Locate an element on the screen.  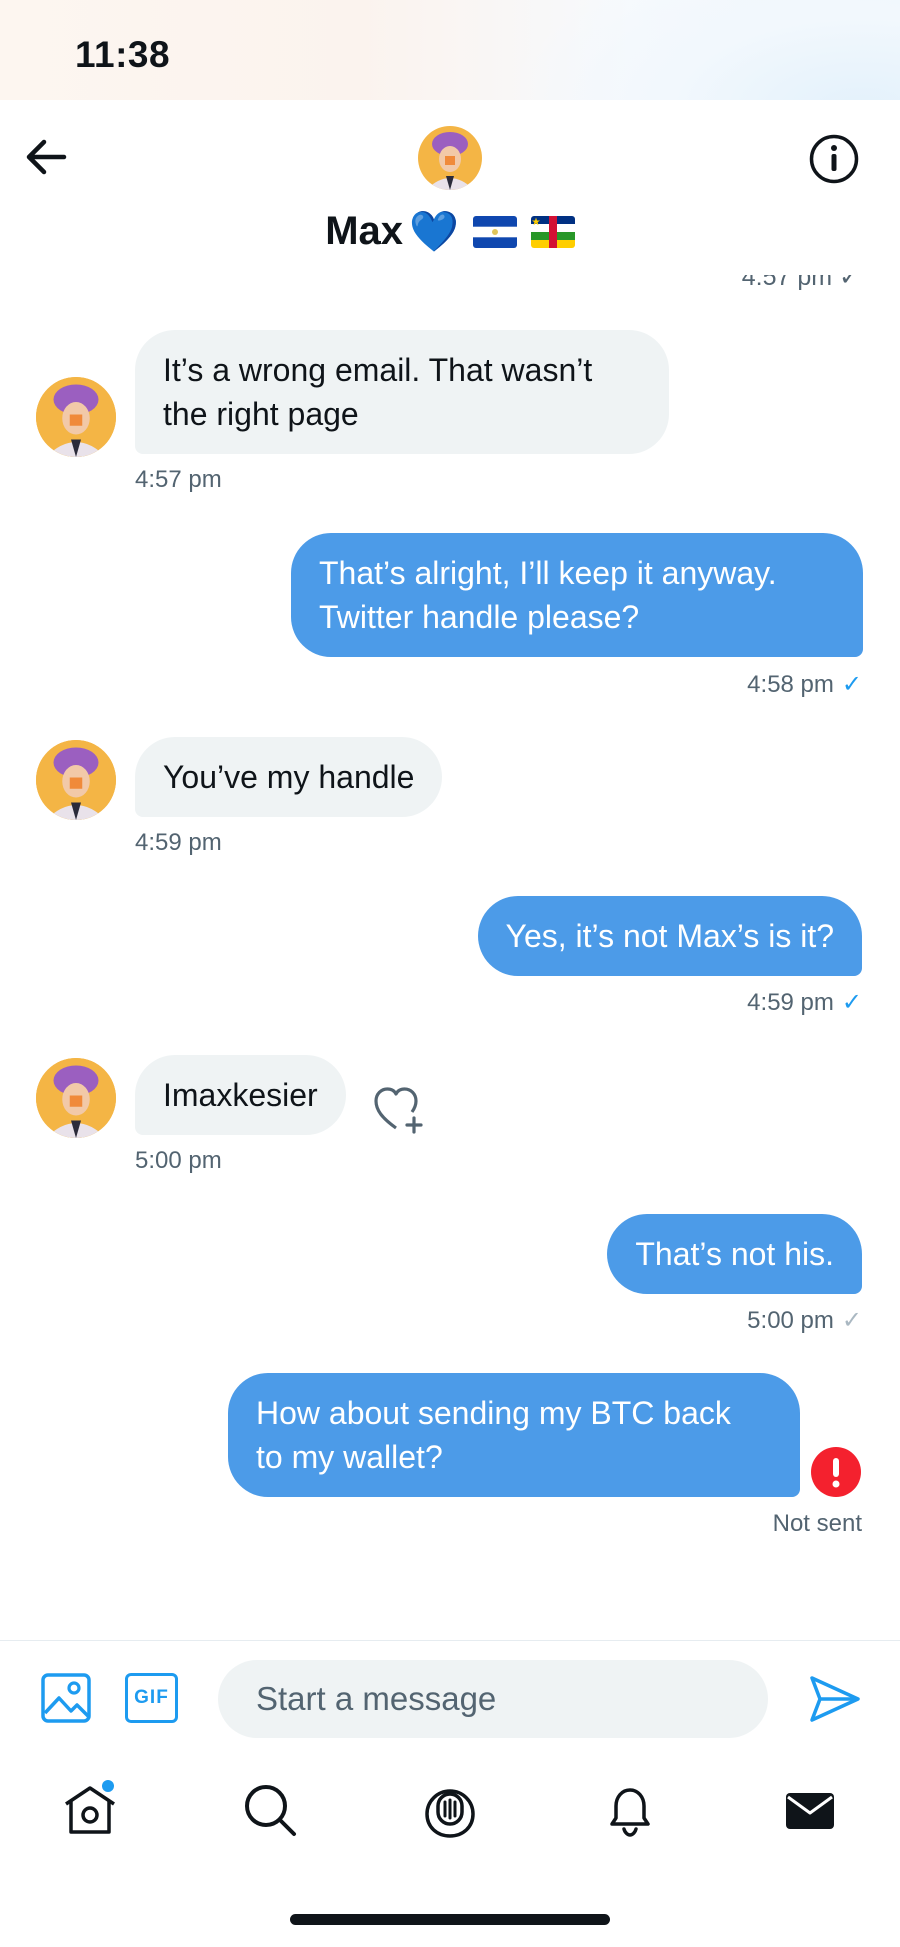
message-text-line: Twitter handle please? is located at coordinates (479, 617).